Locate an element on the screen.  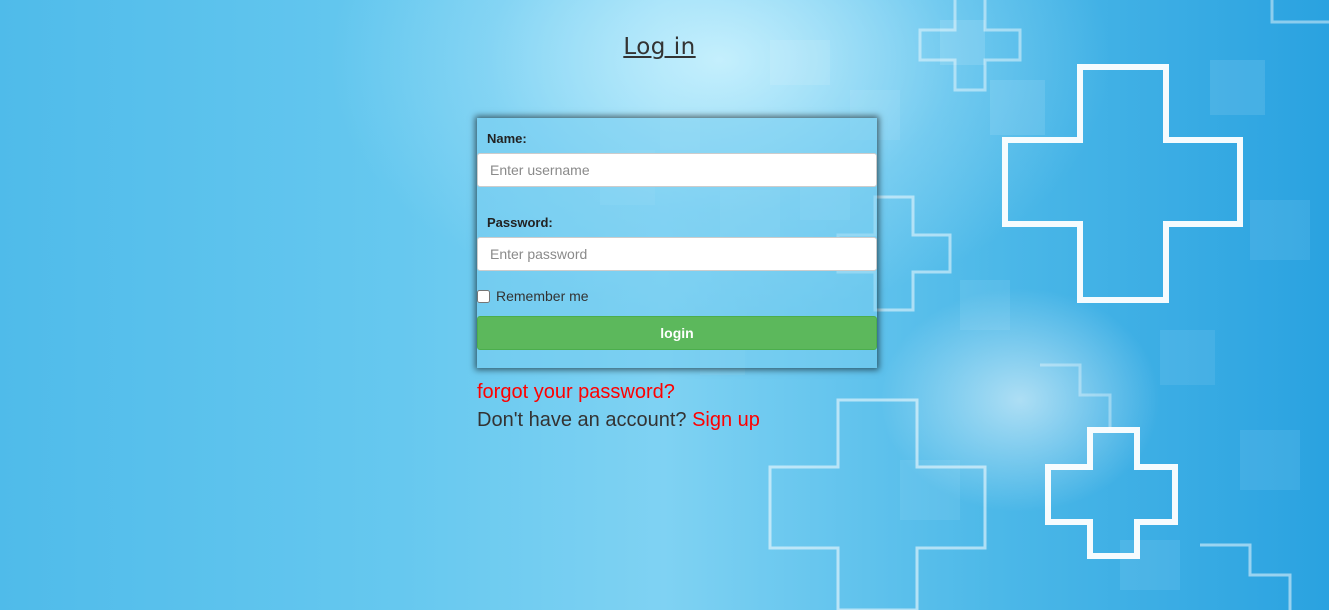
page-title: Log in is located at coordinates (659, 47).